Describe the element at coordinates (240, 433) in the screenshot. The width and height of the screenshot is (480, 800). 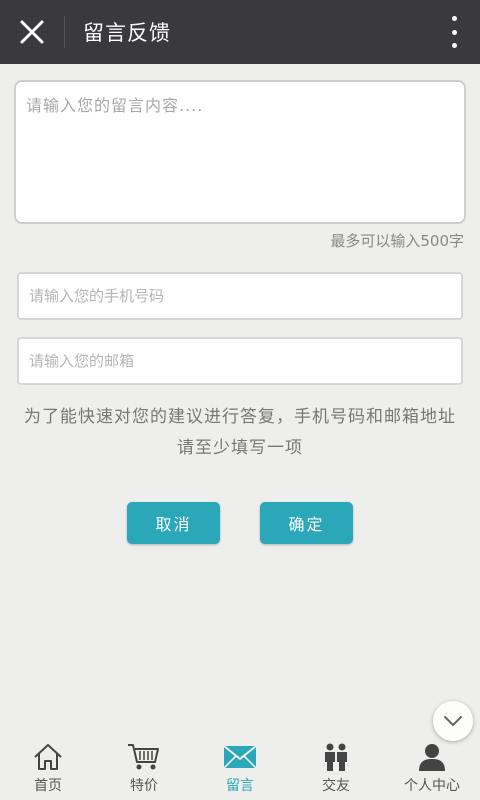
I see `contact-notice: 为了能快速对您的建议进行答复，手机号码和邮箱地址 请至少填写一项` at that location.